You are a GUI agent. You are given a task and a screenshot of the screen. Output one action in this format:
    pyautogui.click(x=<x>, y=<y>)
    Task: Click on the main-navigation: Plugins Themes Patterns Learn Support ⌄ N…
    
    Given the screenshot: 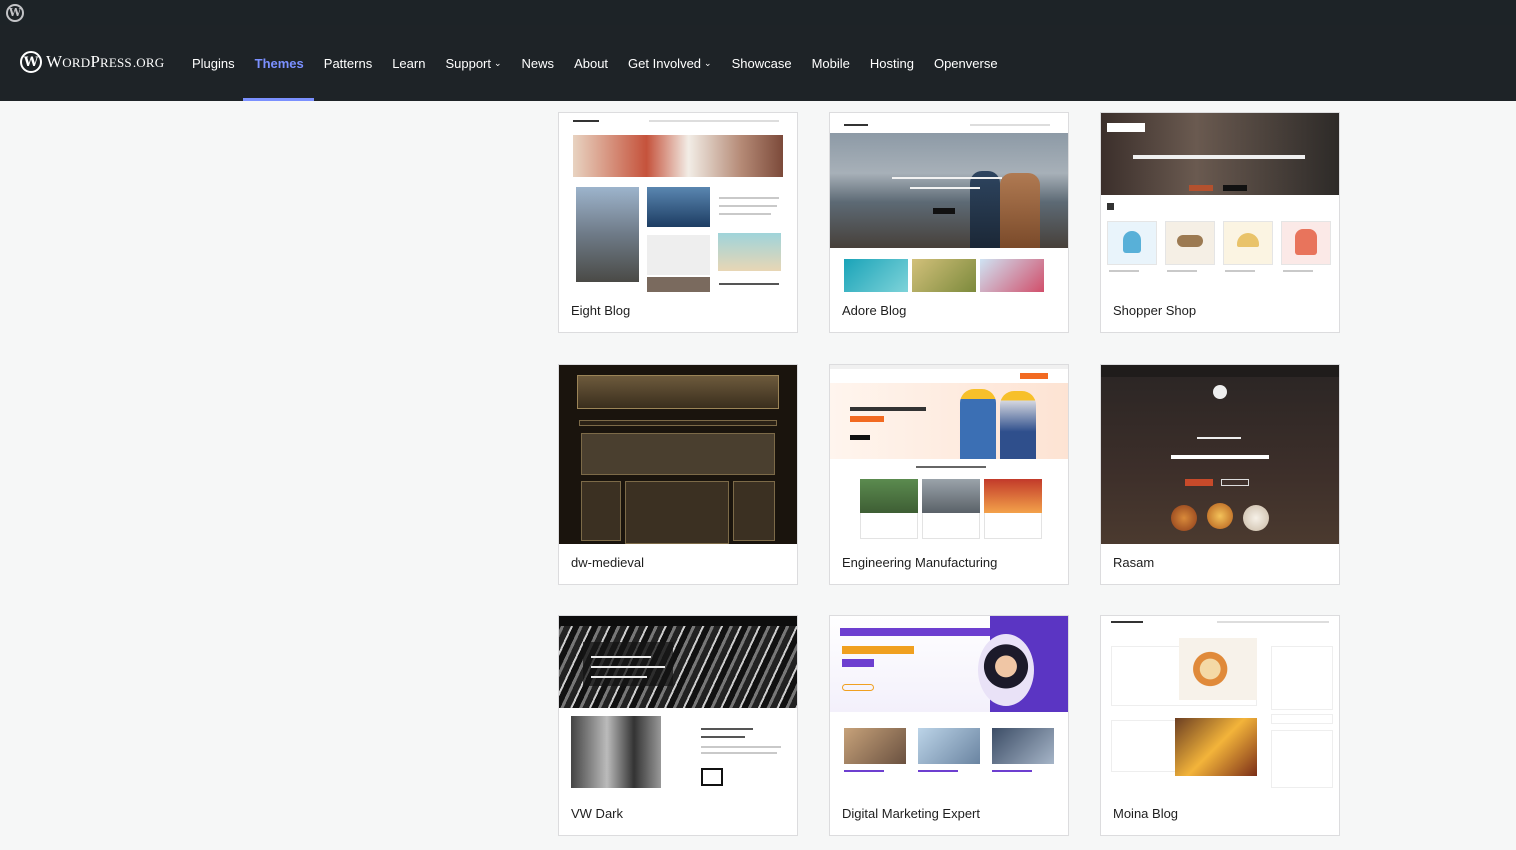 What is the action you would take?
    pyautogui.click(x=605, y=63)
    